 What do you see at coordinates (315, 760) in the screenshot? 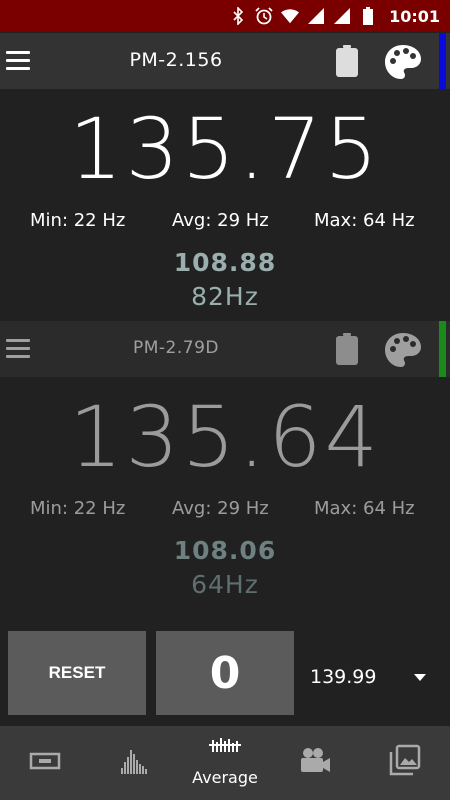
I see `video-camera-icon` at bounding box center [315, 760].